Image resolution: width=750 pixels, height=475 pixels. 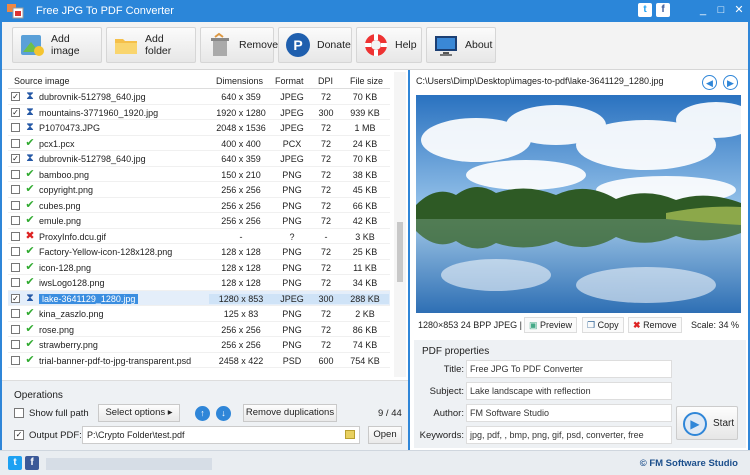 What do you see at coordinates (315, 45) in the screenshot?
I see `donate-button: P Donate` at bounding box center [315, 45].